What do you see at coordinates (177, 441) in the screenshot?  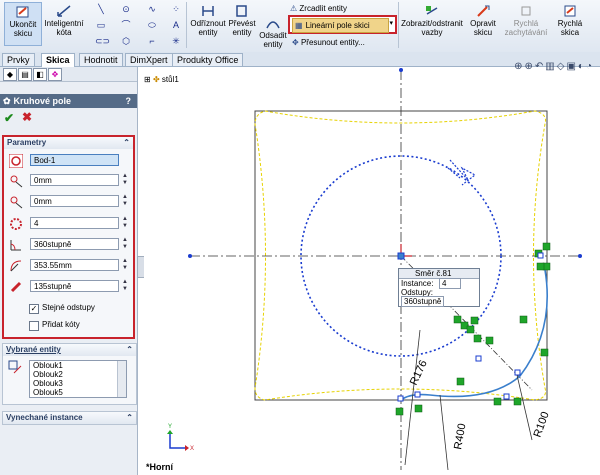 I see `view-triad-icon` at bounding box center [177, 441].